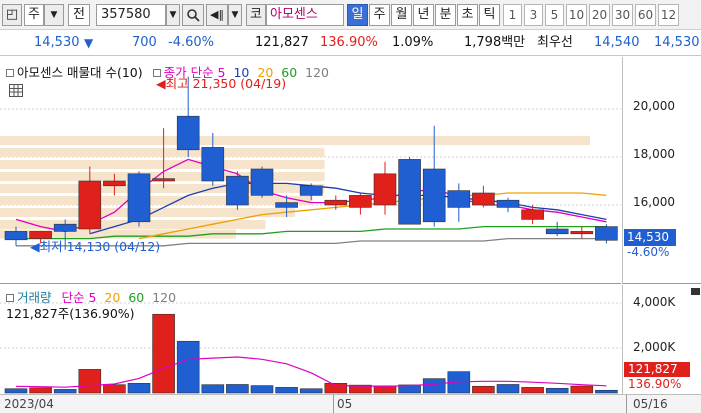 The width and height of the screenshot is (701, 413). Describe the element at coordinates (645, 15) in the screenshot. I see `interval-button-60: 60` at that location.